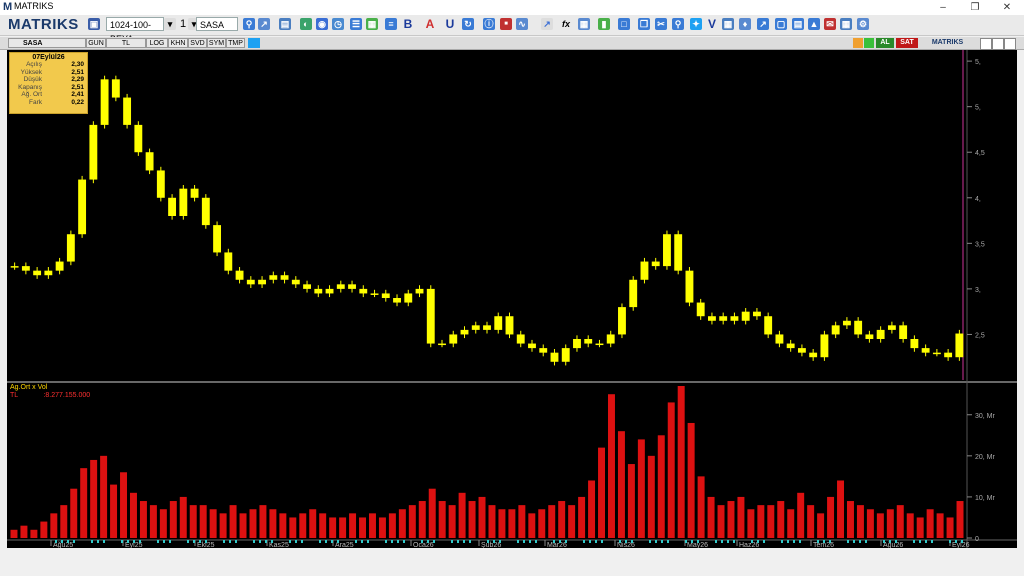  What do you see at coordinates (216, 43) in the screenshot?
I see `tab-sym: SYM` at bounding box center [216, 43].